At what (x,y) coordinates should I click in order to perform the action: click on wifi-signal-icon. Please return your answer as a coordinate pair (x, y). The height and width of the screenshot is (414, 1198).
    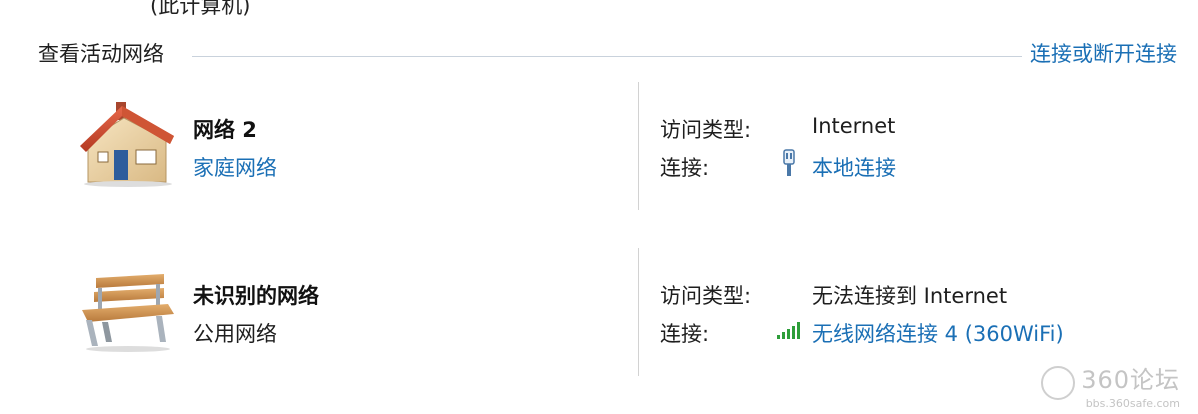
    Looking at the image, I should click on (788, 330).